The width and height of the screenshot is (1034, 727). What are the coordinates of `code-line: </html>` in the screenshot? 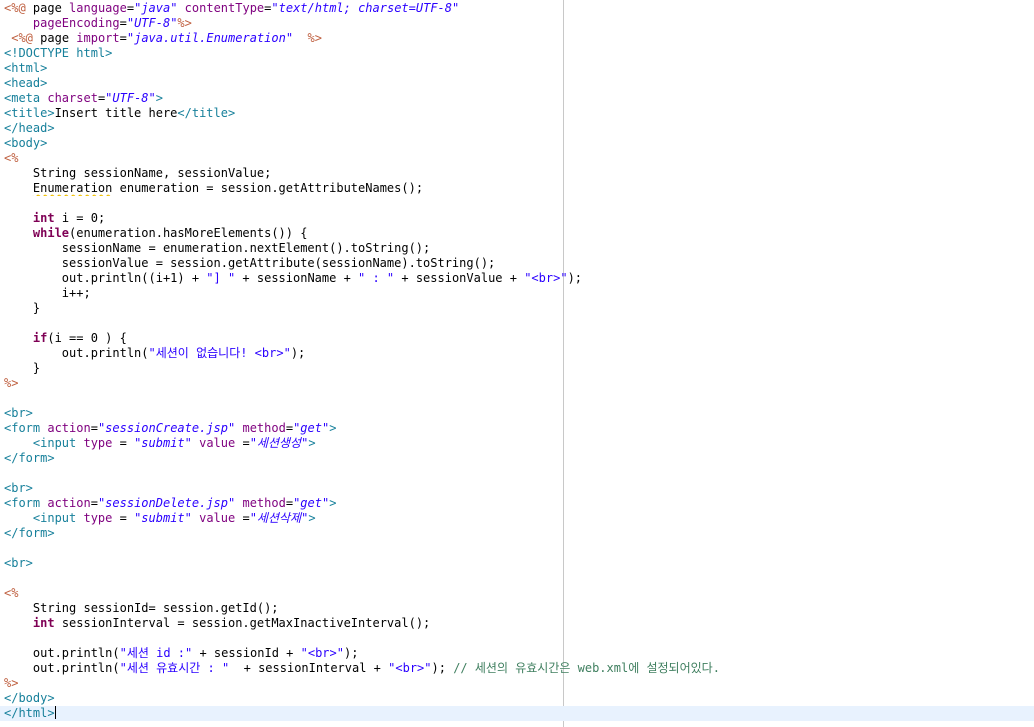 It's located at (517, 713).